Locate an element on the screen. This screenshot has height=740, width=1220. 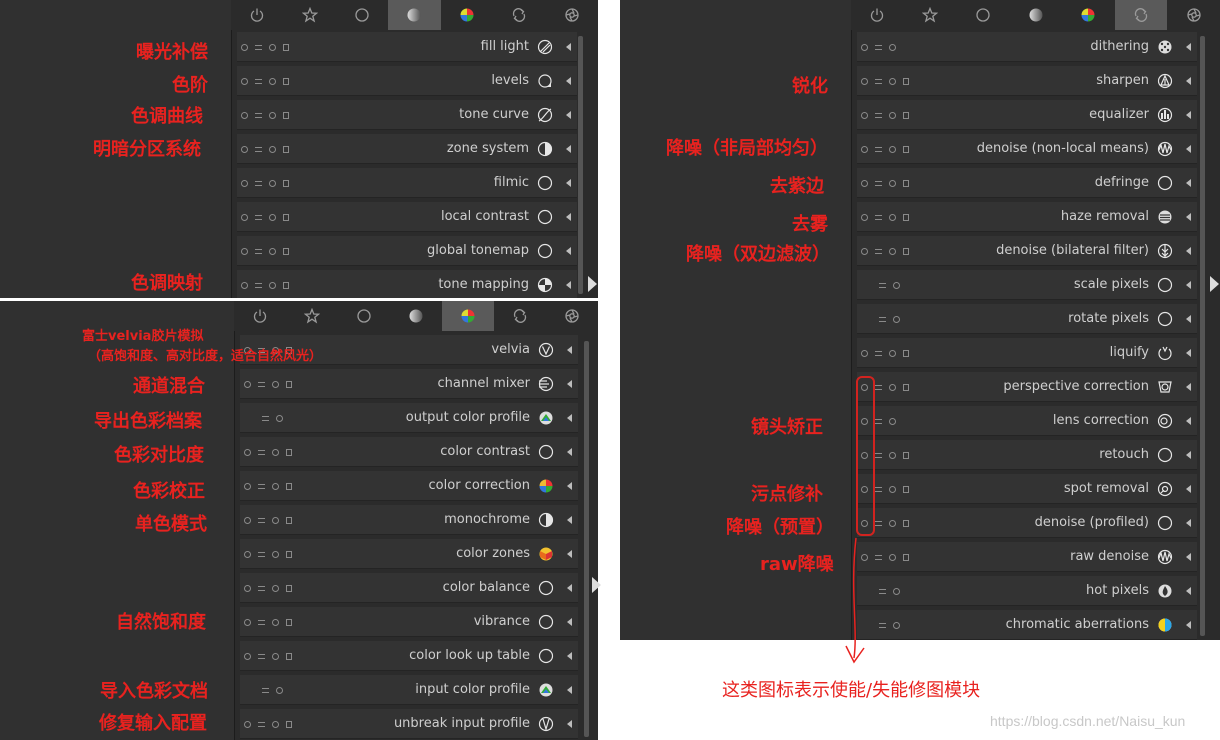
module-unbreak-input-profile: unbreak input profile is located at coordinates (409, 724).